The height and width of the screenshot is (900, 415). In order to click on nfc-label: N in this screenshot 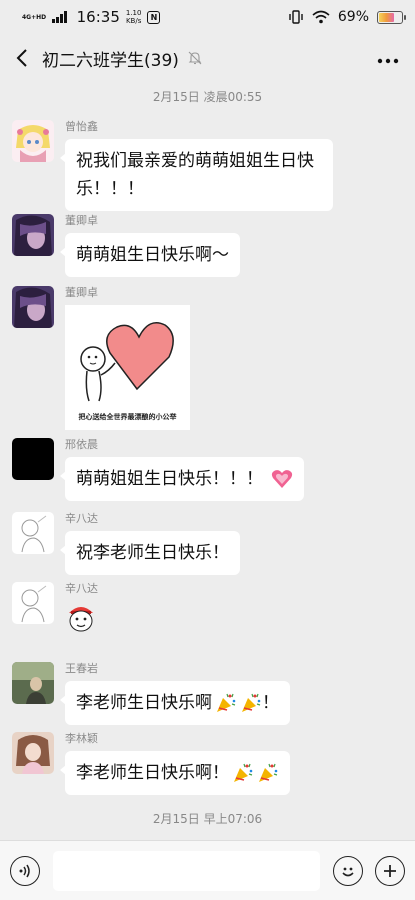, I will do `click(154, 17)`.